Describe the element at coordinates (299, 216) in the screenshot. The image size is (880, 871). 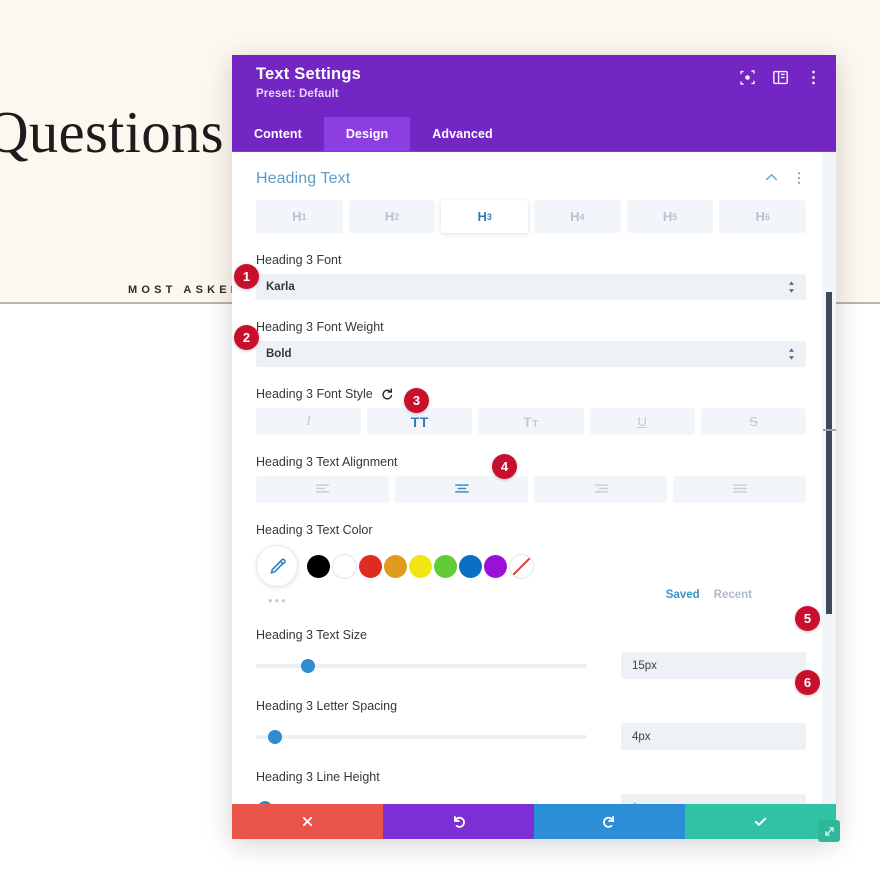
I see `heading-level-h1: H1` at that location.